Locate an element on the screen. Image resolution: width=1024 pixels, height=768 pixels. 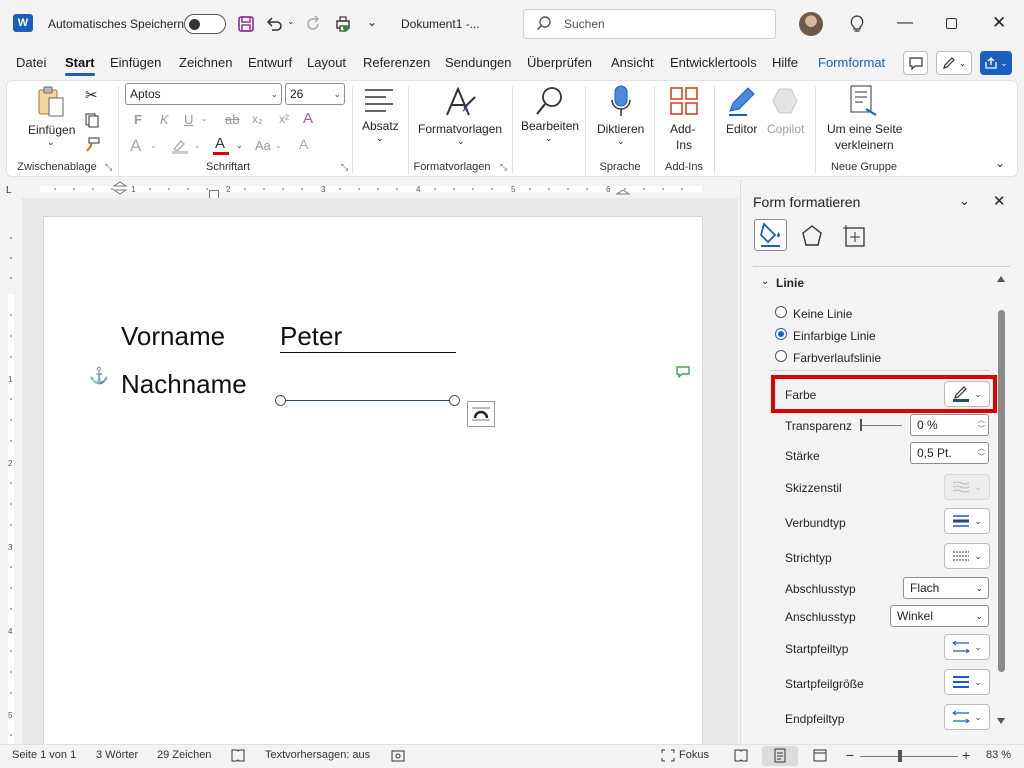
paragraph-button: Absatz is located at coordinates (380, 126).